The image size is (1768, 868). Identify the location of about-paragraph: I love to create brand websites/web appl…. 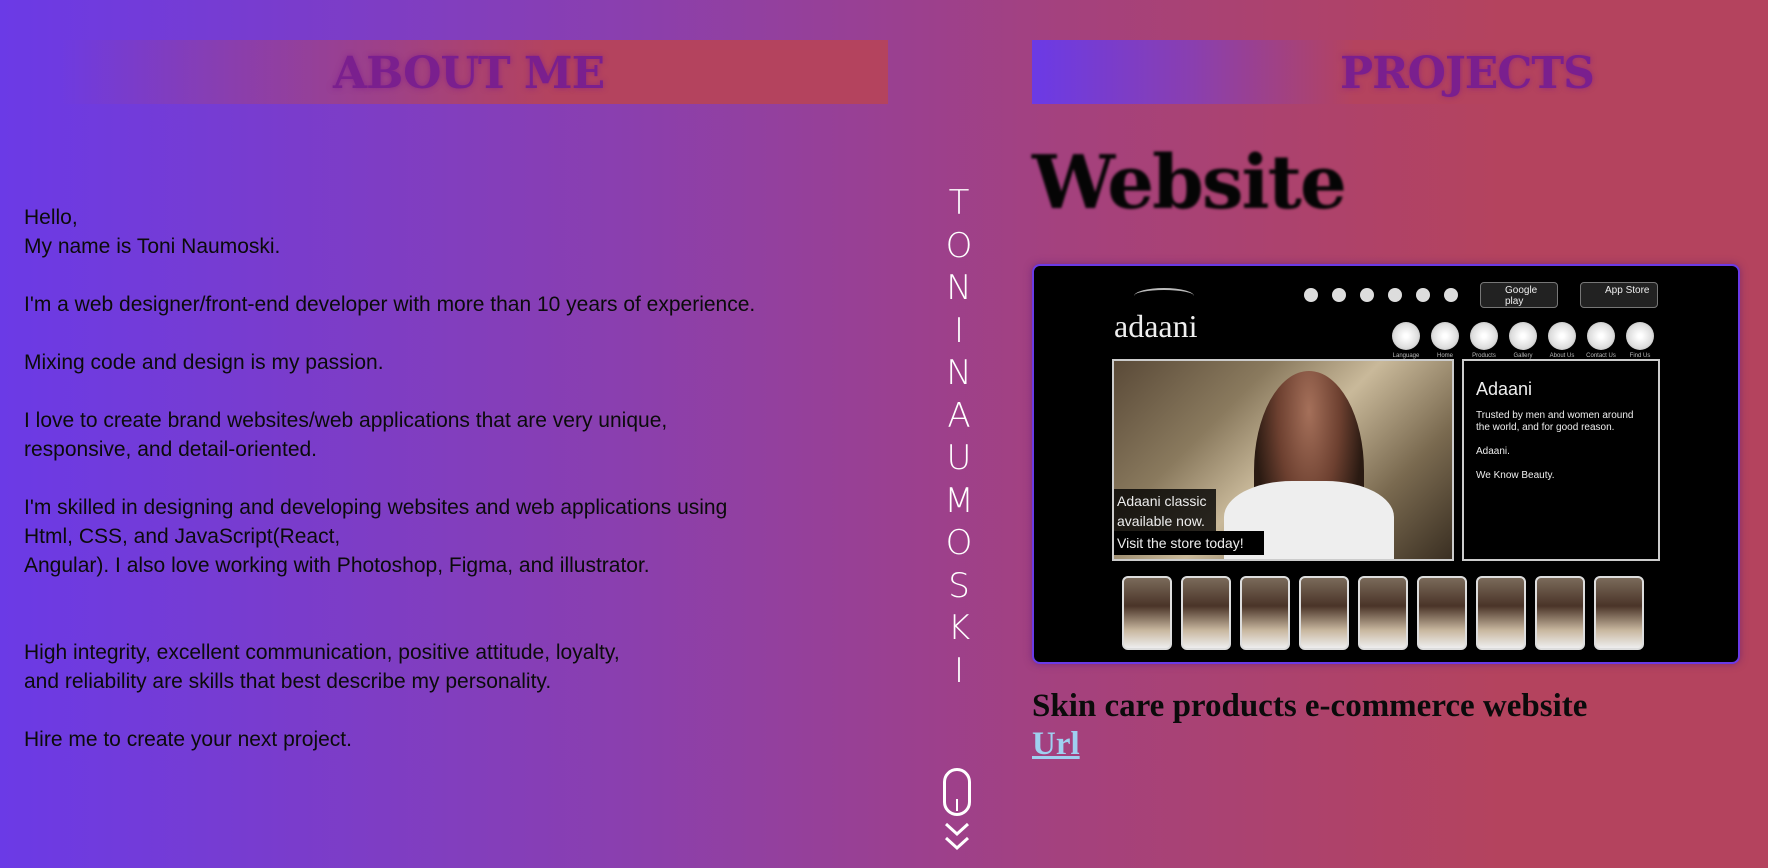
(346, 435).